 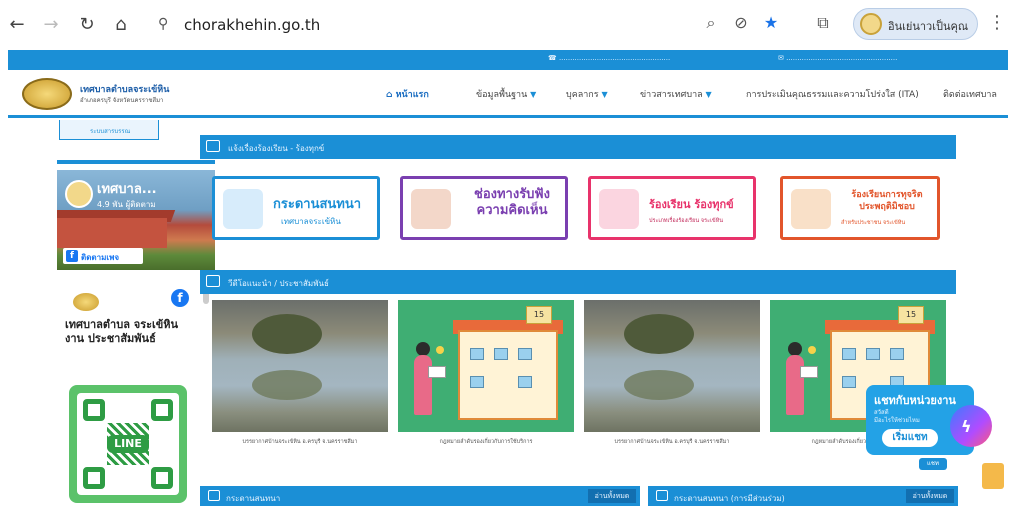 I want to click on site-settings-icon: ⚲, so click(x=167, y=25).